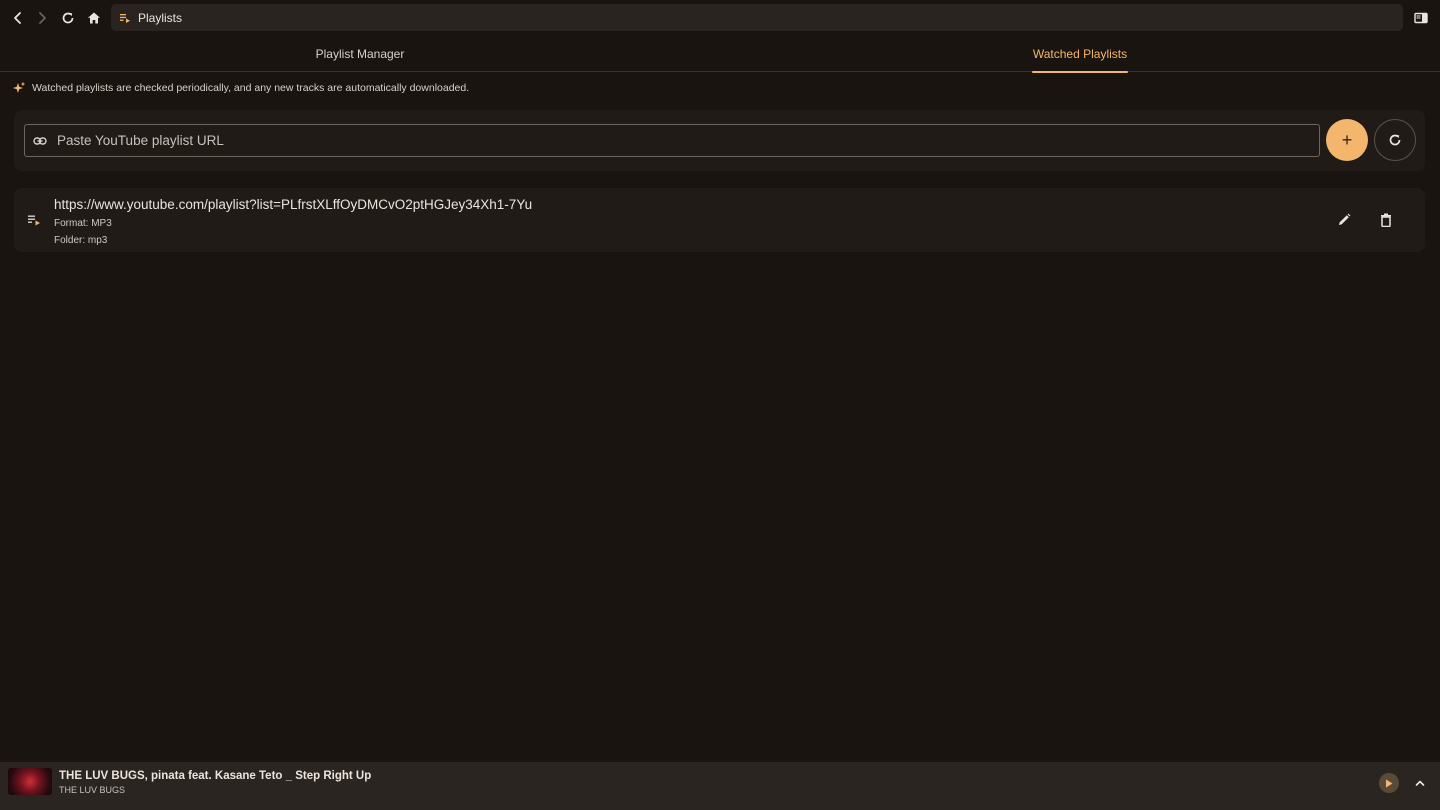 This screenshot has width=1440, height=810. I want to click on add-playlist-button: +, so click(1347, 140).